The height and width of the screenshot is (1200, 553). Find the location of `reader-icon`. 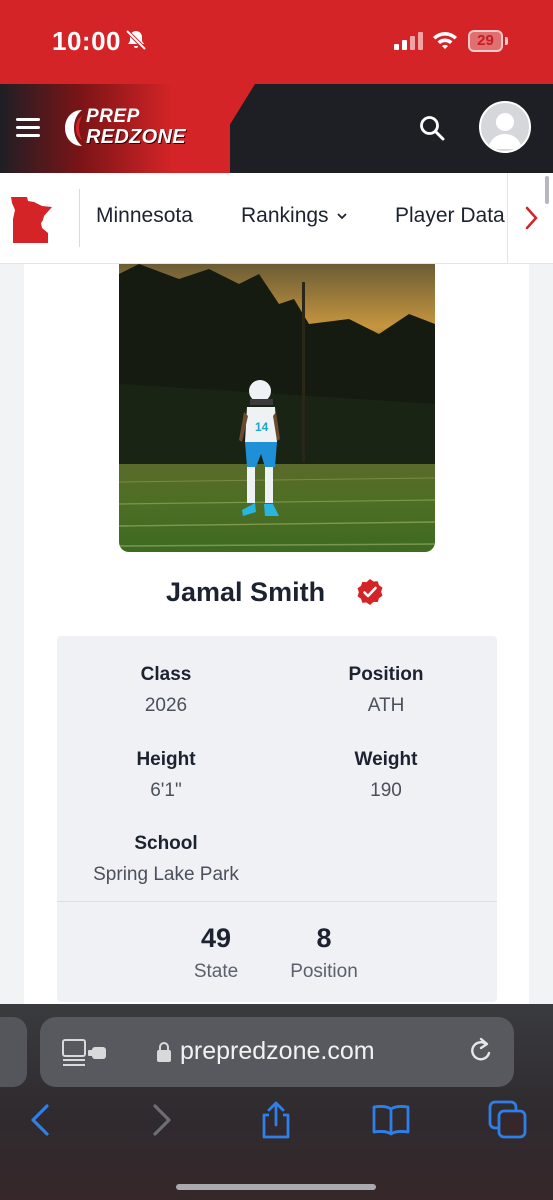

reader-icon is located at coordinates (85, 1053).